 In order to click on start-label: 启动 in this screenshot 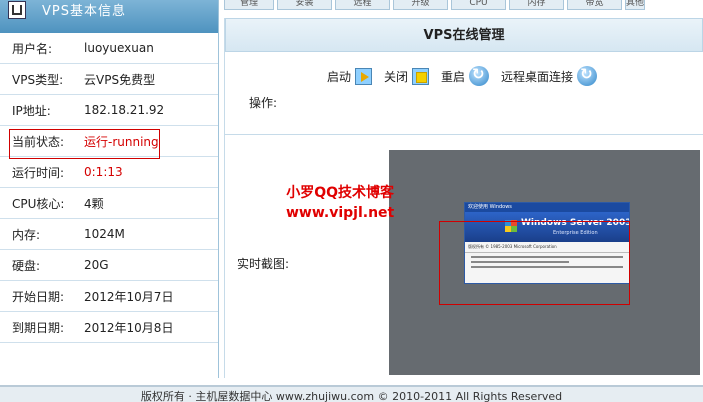, I will do `click(339, 76)`.